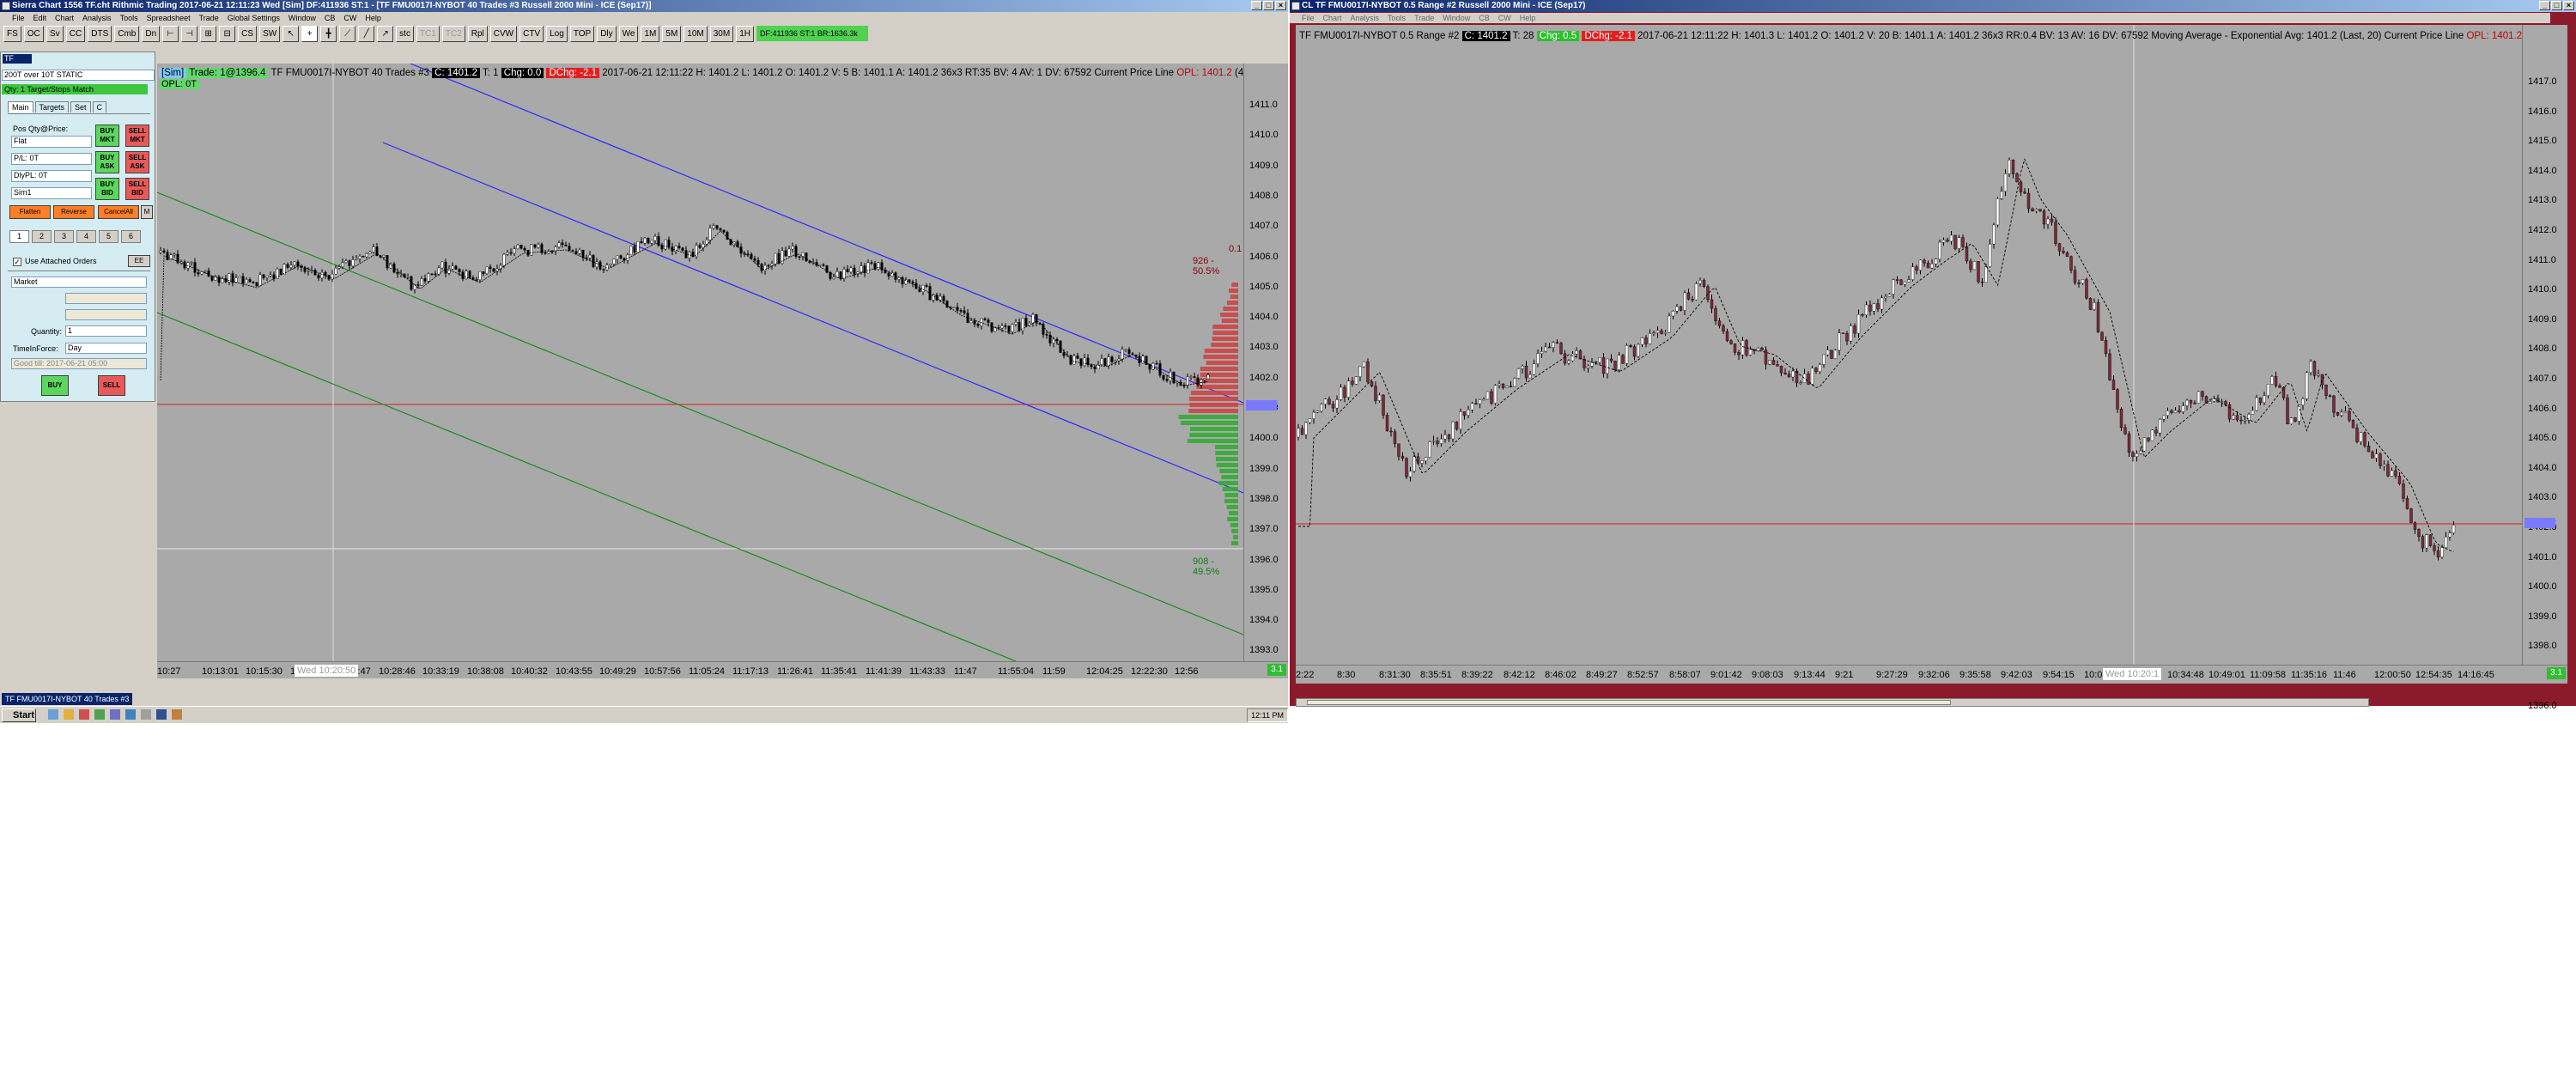  I want to click on sell-ask-button: SELL ASK, so click(137, 162).